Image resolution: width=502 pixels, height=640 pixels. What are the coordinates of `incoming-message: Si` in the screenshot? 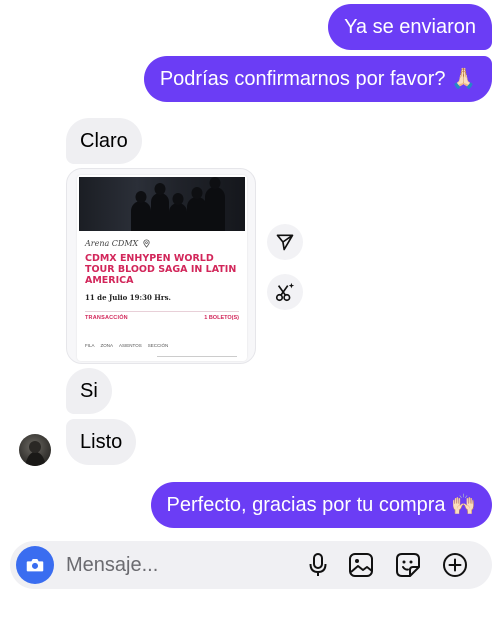 It's located at (89, 391).